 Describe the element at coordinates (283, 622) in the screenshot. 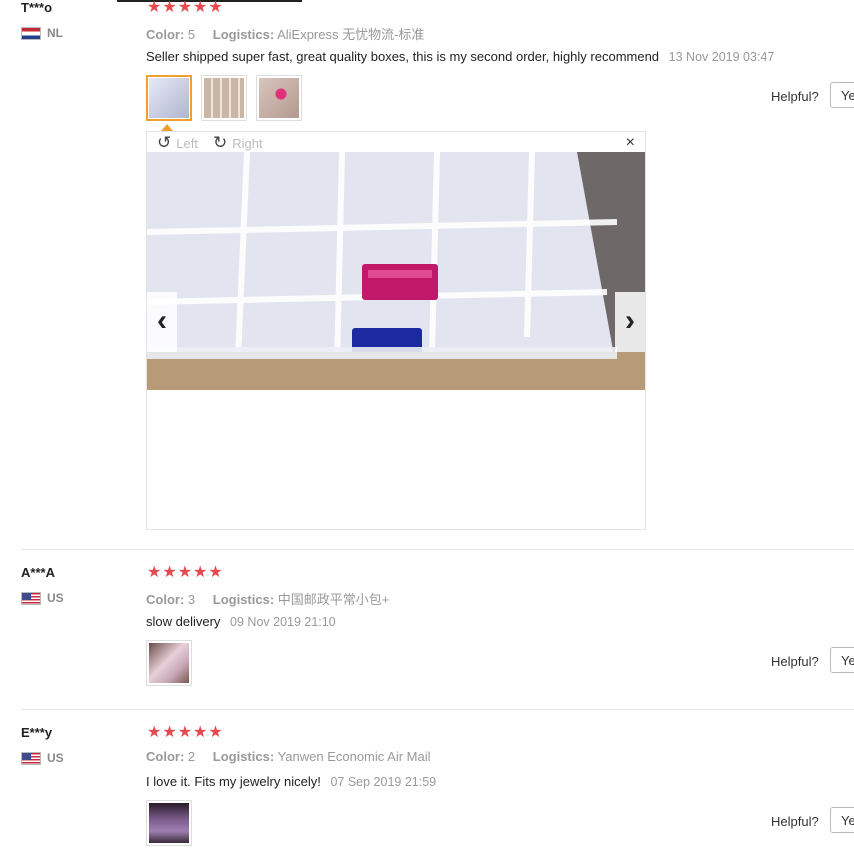

I see `review-date: 09 Nov 2019 21:10` at that location.